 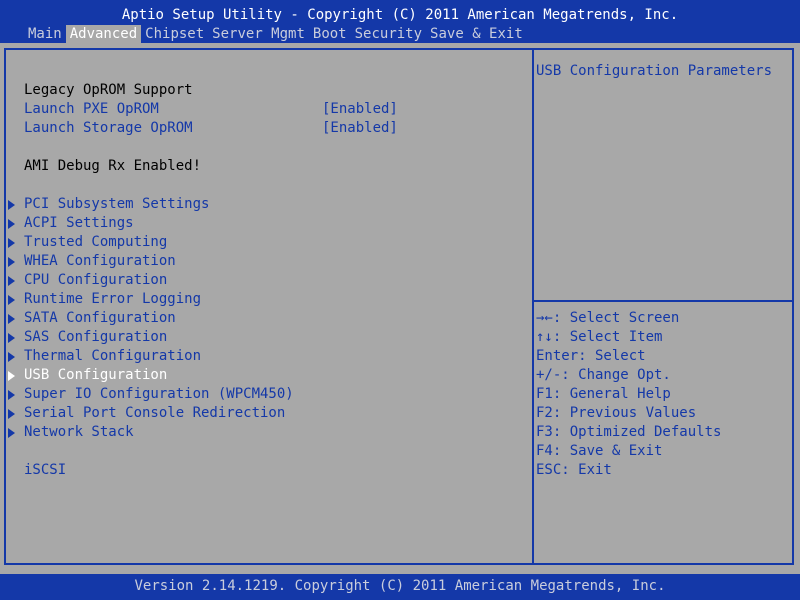 I want to click on menu-item-usb-configuration-selected: USB Configuration, so click(x=266, y=375).